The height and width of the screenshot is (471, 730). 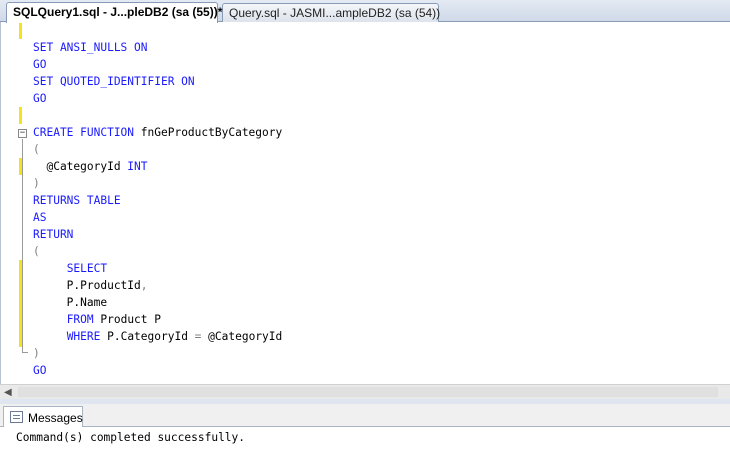 What do you see at coordinates (137, 166) in the screenshot?
I see `code-keyword: INT` at bounding box center [137, 166].